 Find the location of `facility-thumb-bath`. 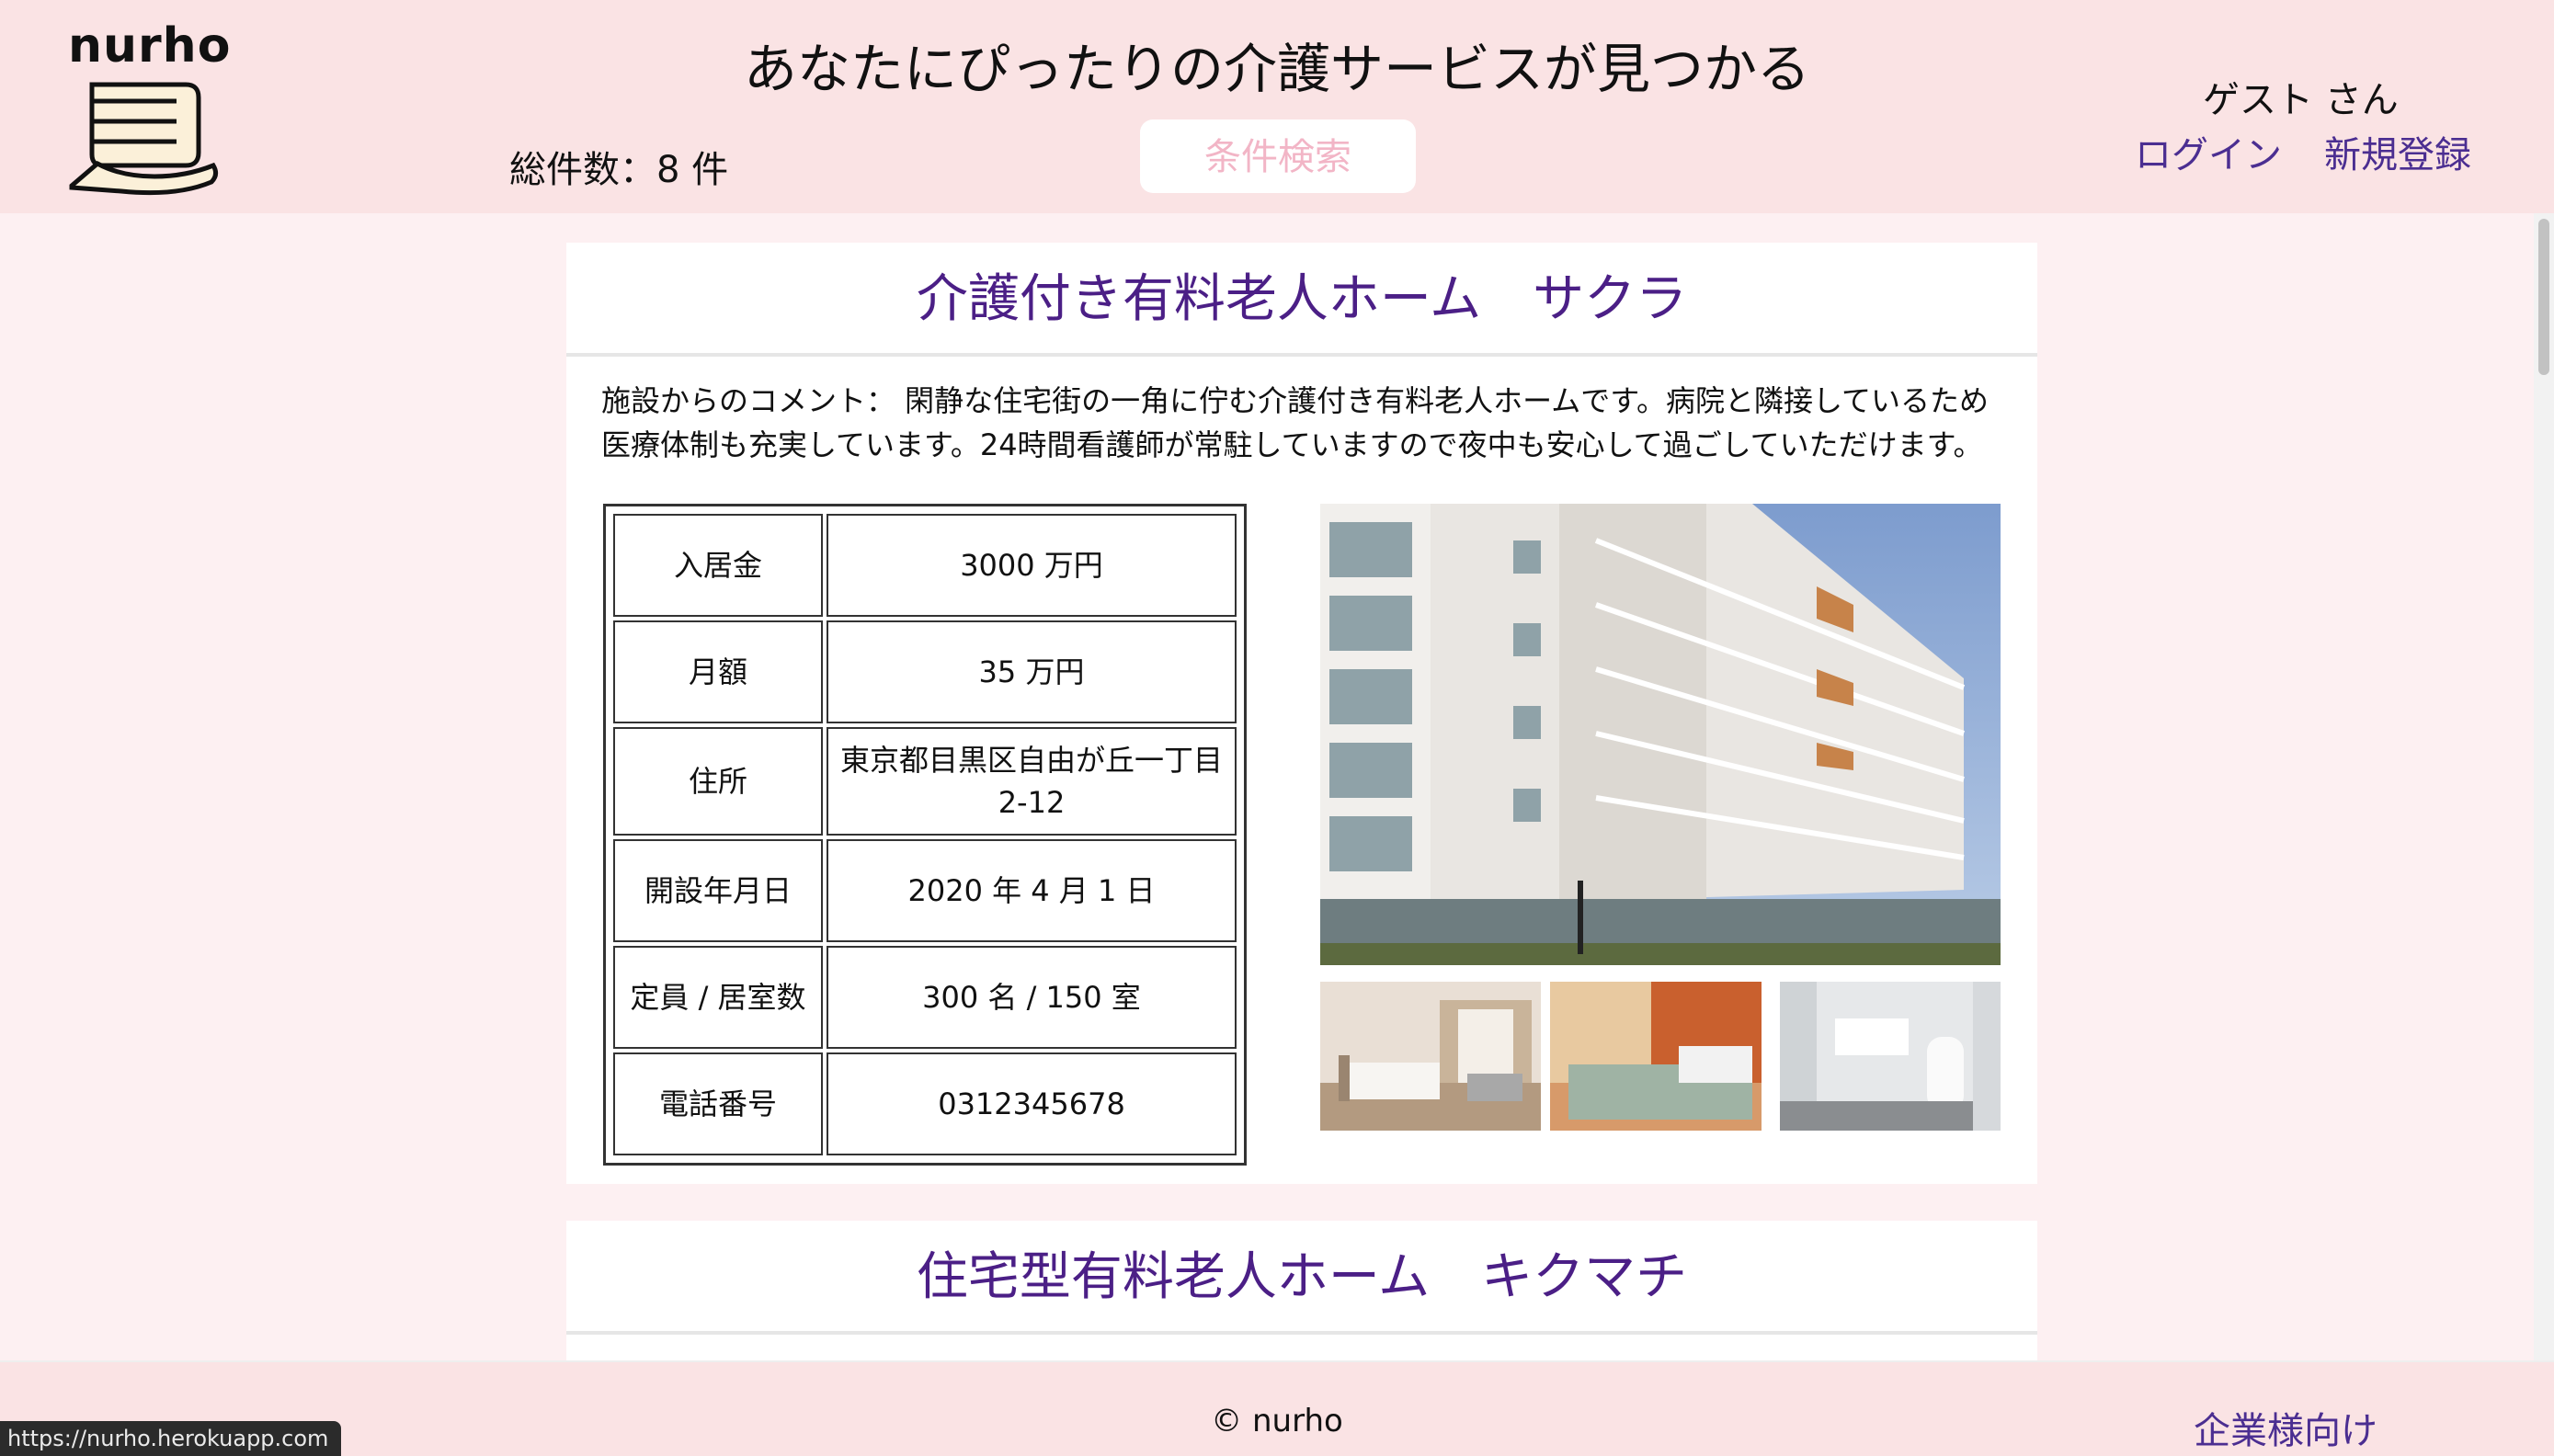

facility-thumb-bath is located at coordinates (1660, 1056).